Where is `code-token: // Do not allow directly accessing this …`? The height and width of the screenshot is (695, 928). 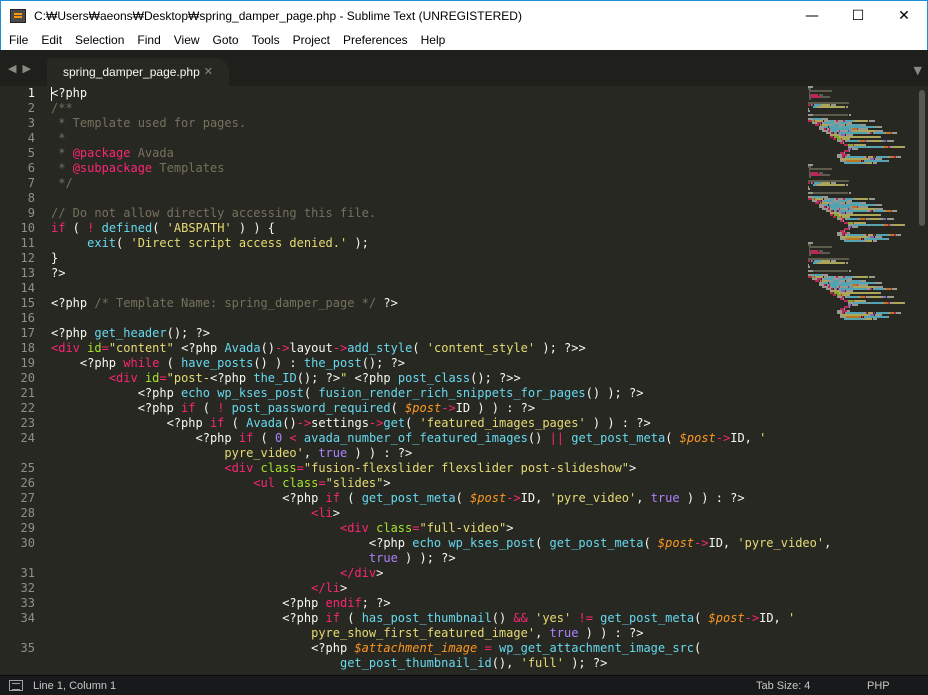
code-token: // Do not allow directly accessing this … is located at coordinates (214, 213).